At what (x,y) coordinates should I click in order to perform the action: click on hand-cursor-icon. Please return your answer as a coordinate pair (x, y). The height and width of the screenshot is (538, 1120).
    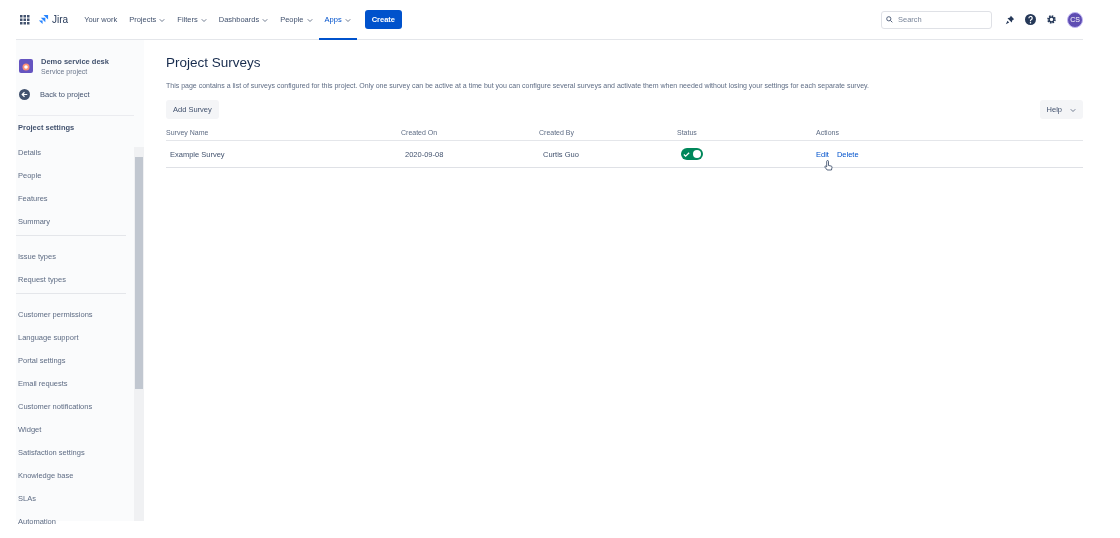
    Looking at the image, I should click on (828, 165).